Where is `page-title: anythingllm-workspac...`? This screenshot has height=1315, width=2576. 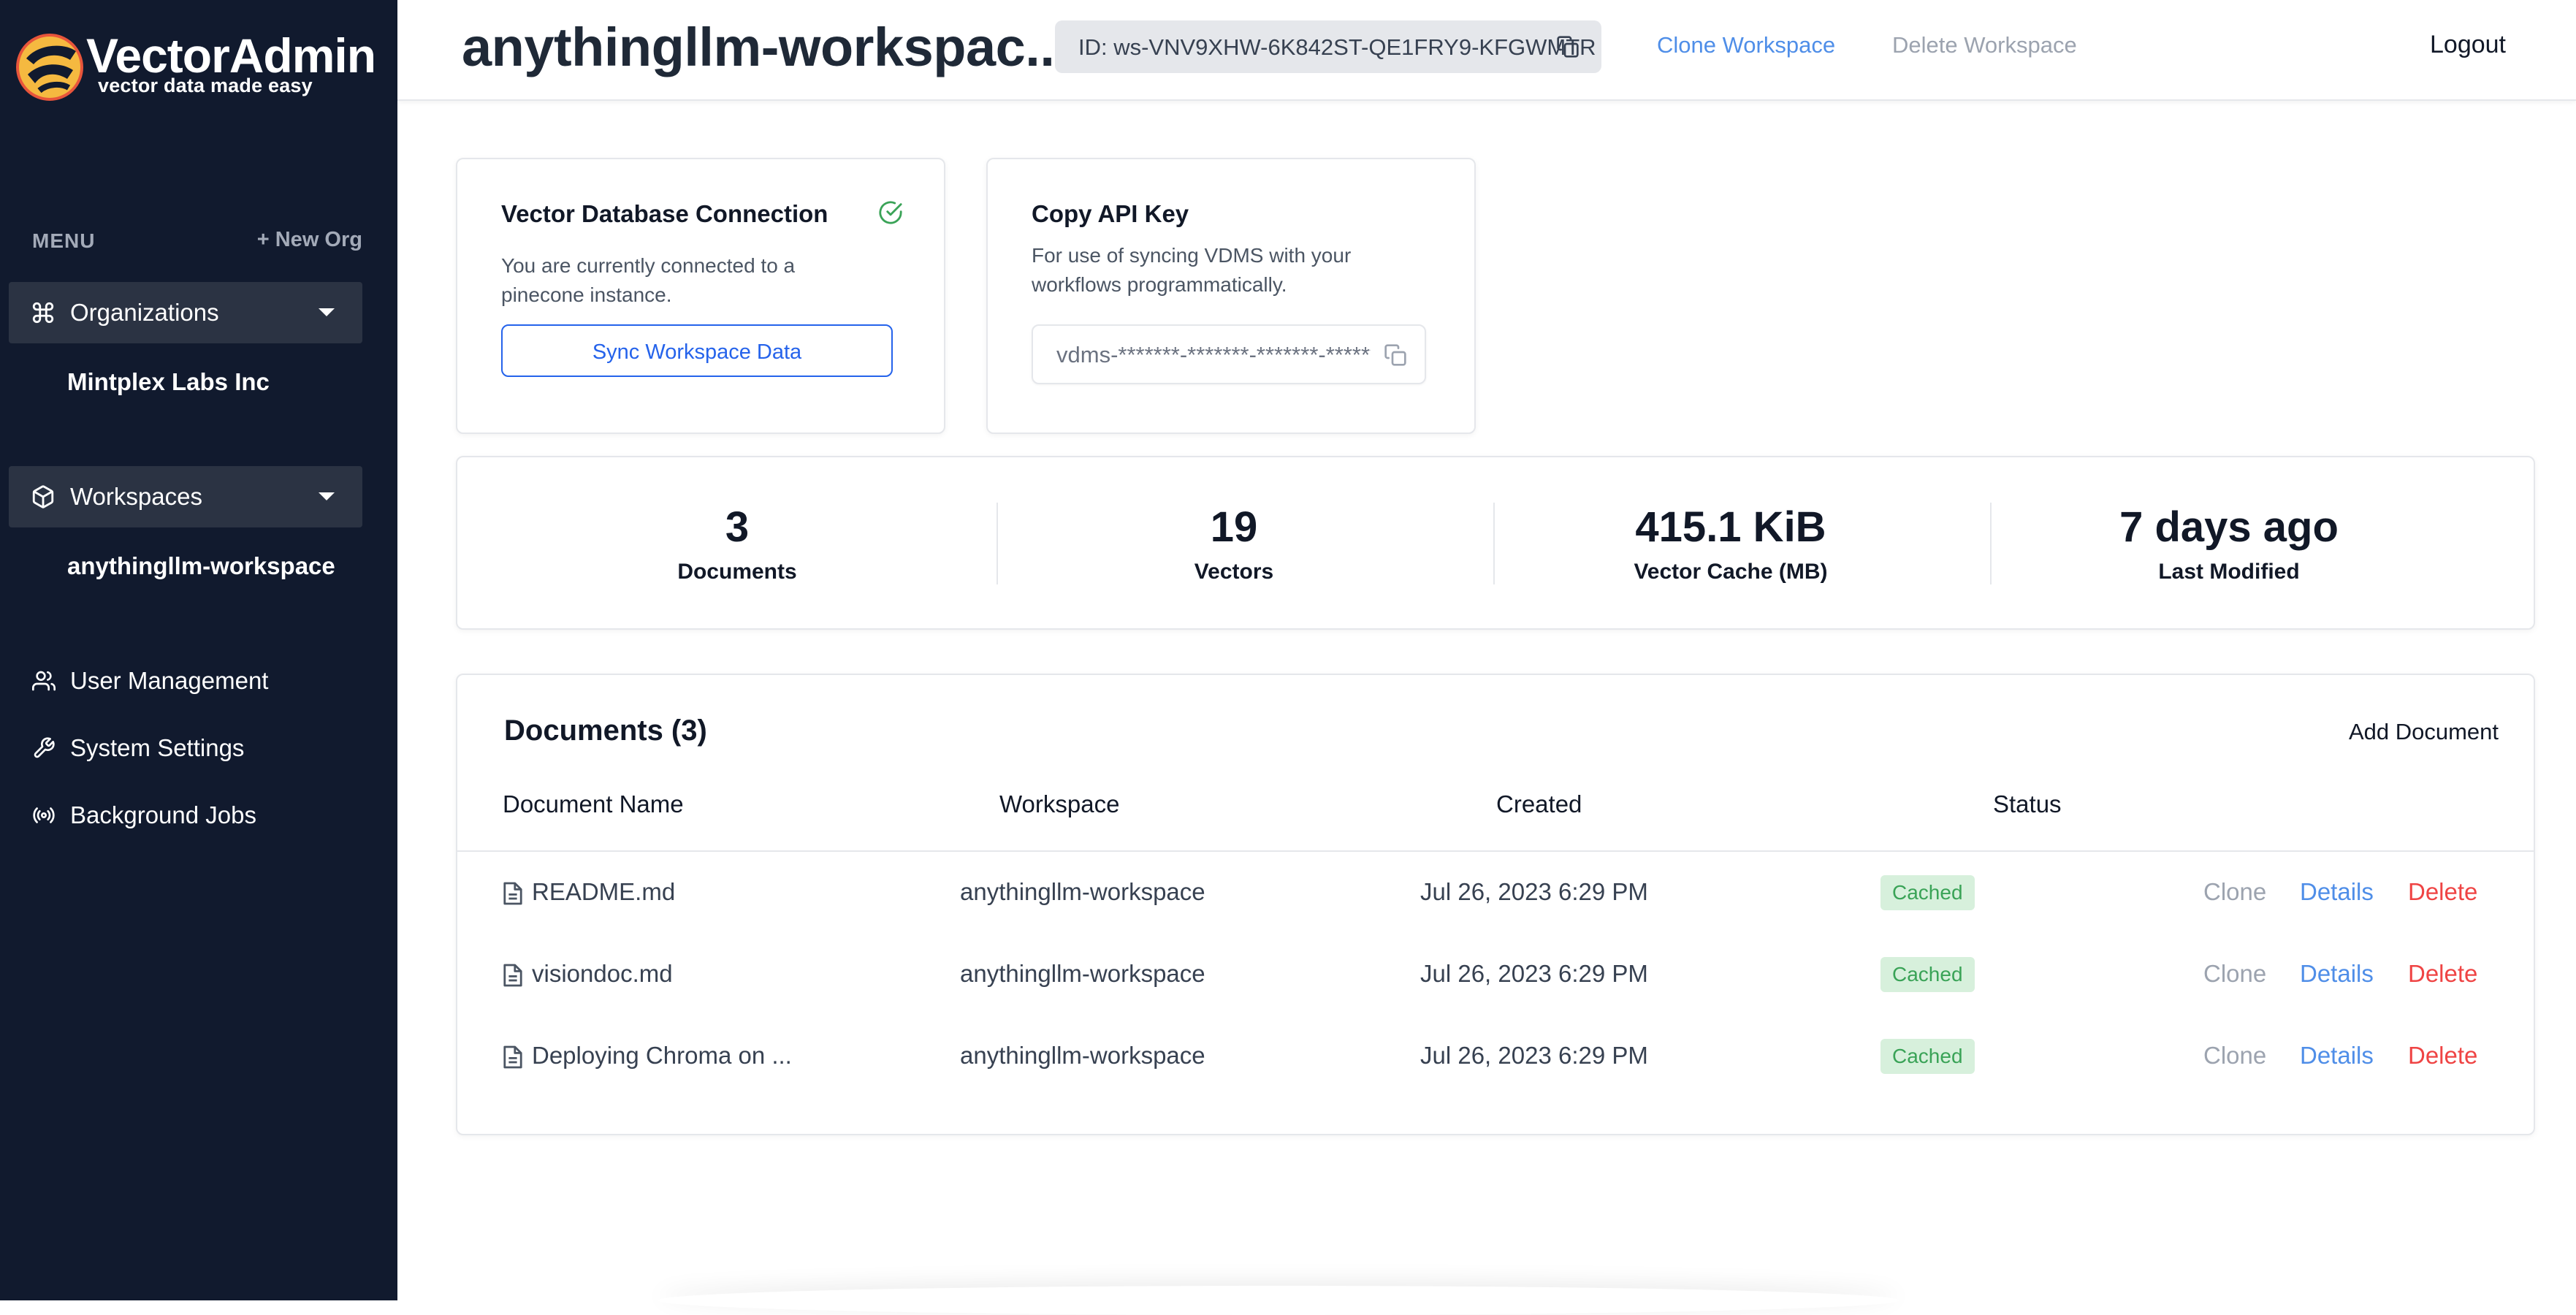 page-title: anythingllm-workspac... is located at coordinates (766, 47).